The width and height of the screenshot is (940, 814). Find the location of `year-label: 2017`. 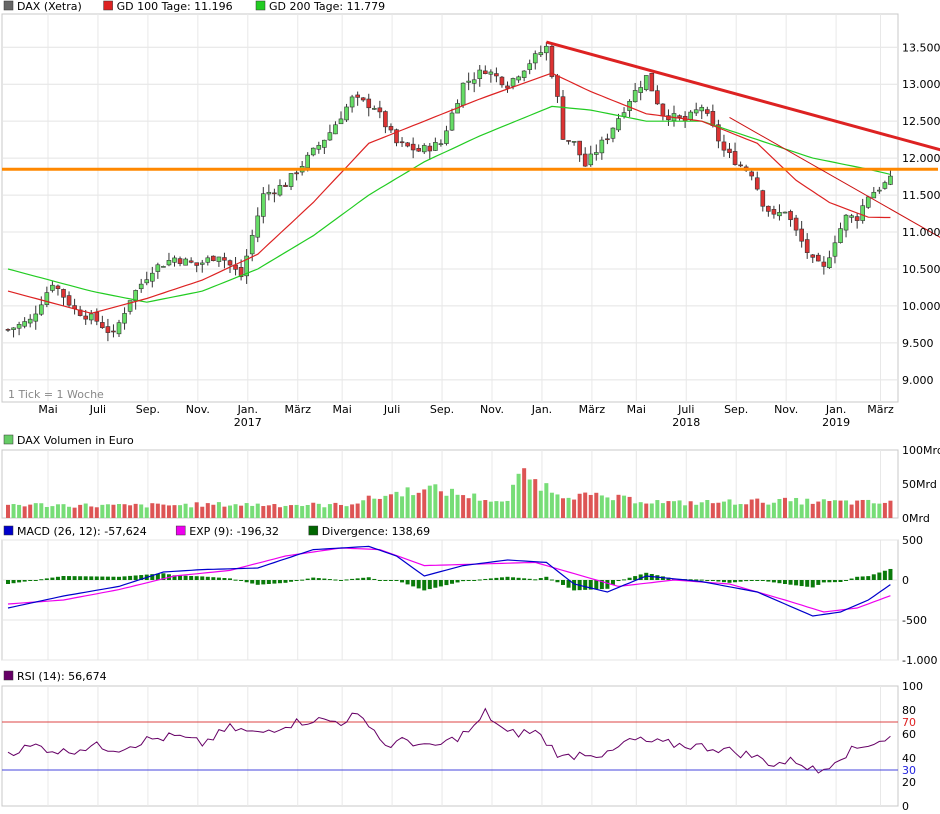

year-label: 2017 is located at coordinates (248, 422).